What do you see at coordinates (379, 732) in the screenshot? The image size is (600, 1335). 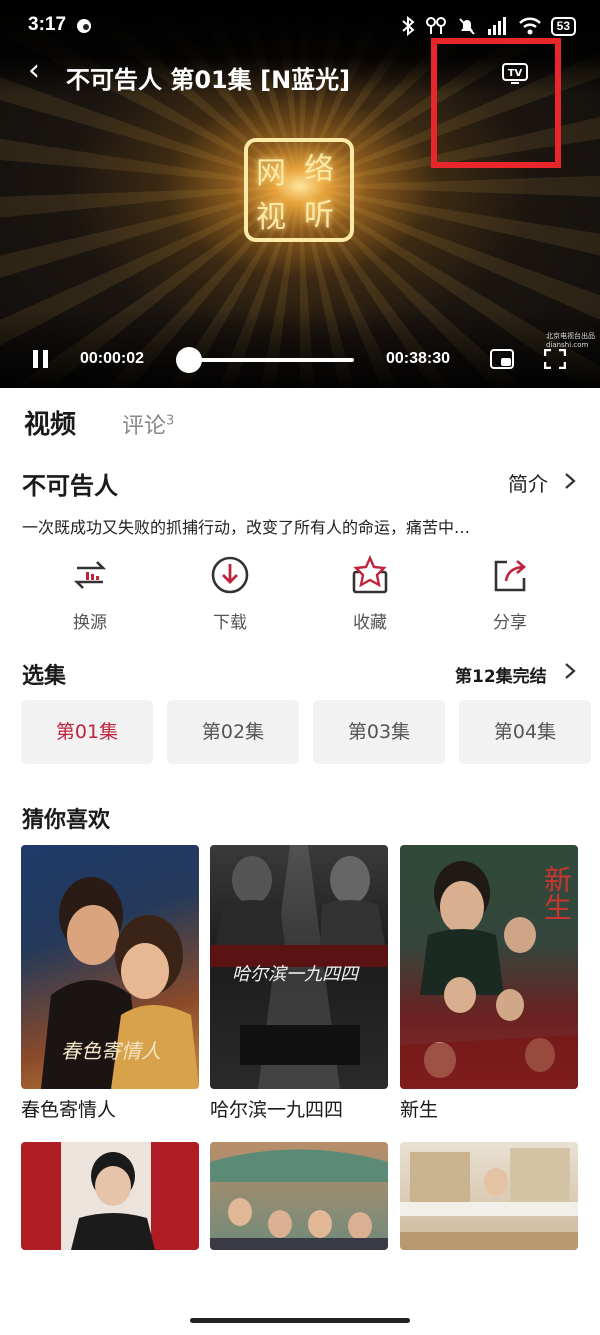 I see `episode-button: 第03集` at bounding box center [379, 732].